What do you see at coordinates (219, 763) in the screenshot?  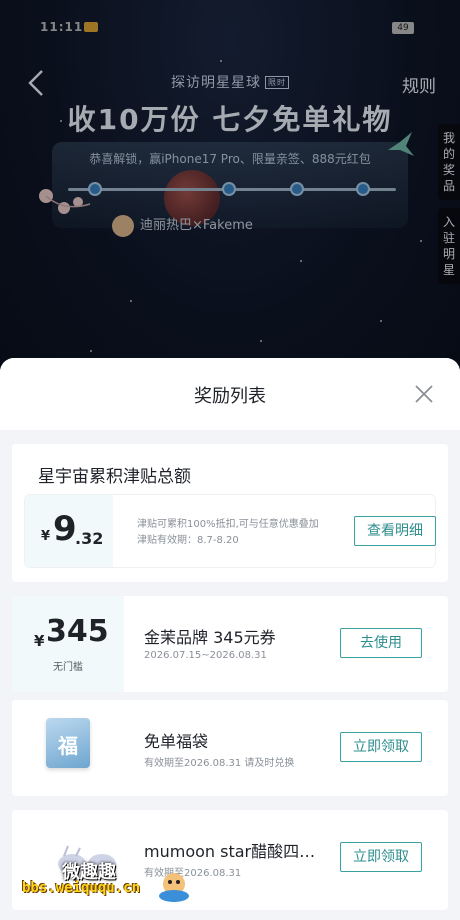 I see `reward-date: 有效期至2026.08.31 请及时兑换` at bounding box center [219, 763].